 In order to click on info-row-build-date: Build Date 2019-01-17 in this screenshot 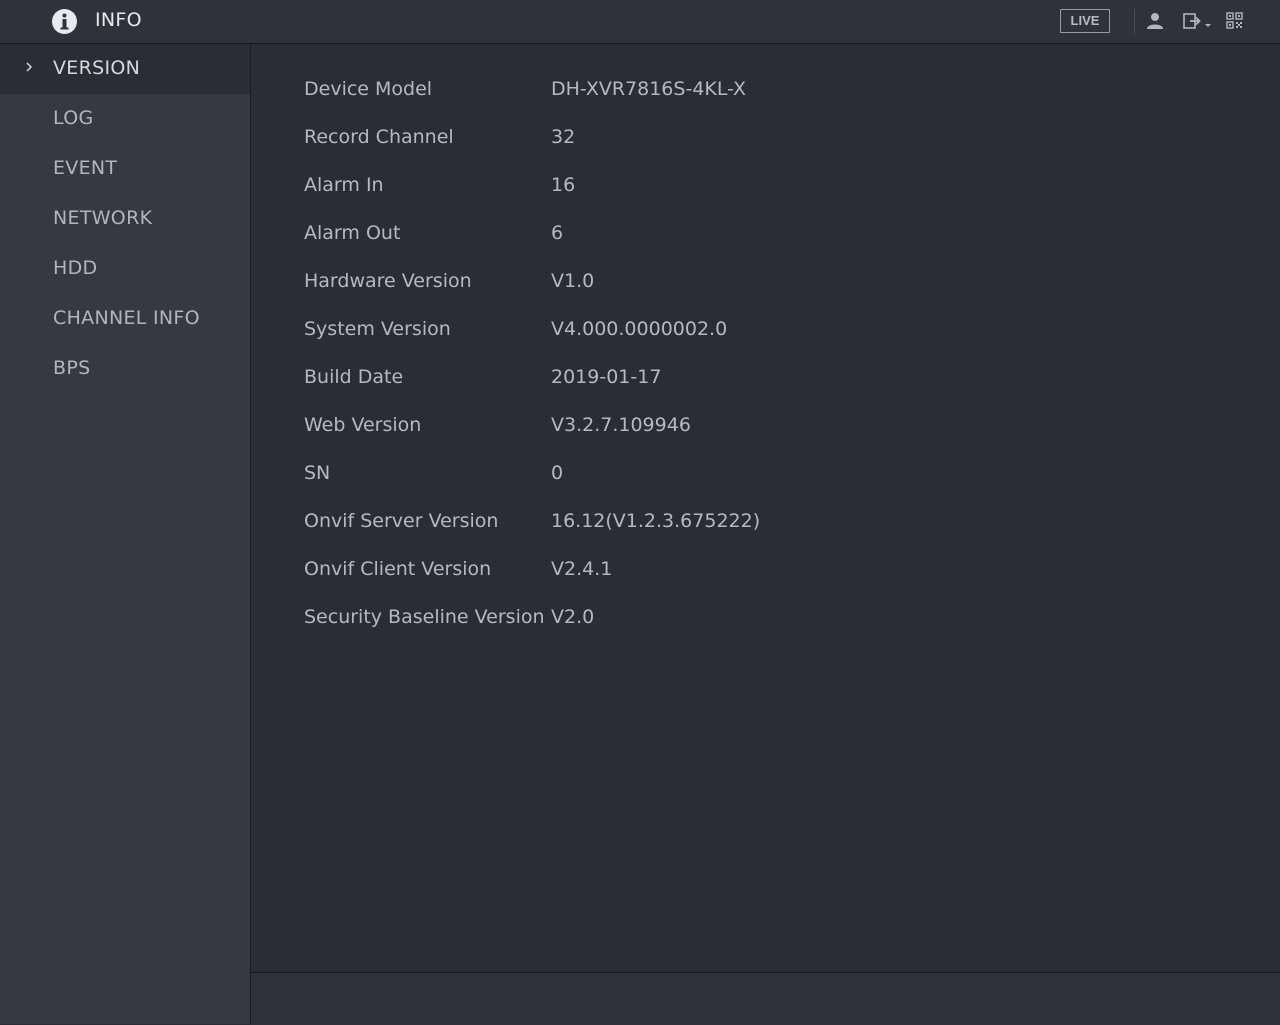, I will do `click(654, 381)`.